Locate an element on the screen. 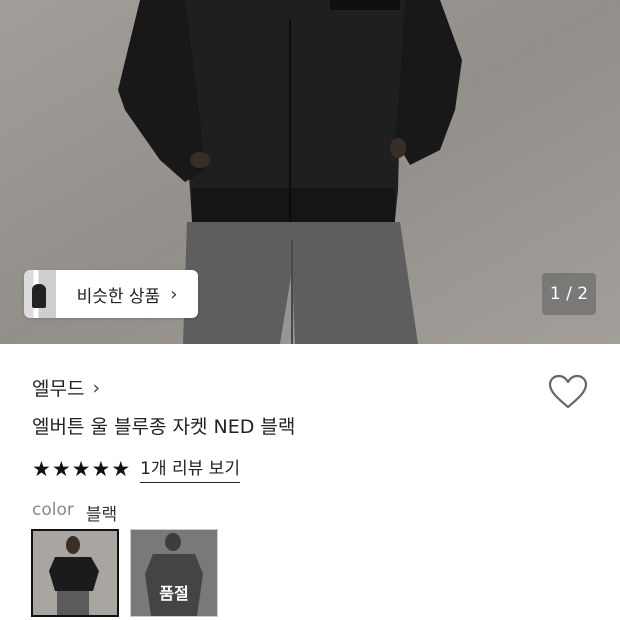 The image size is (620, 620). rating-row: ★ ★ ★ ★ ★ 1개 리뷰 보기 is located at coordinates (136, 468).